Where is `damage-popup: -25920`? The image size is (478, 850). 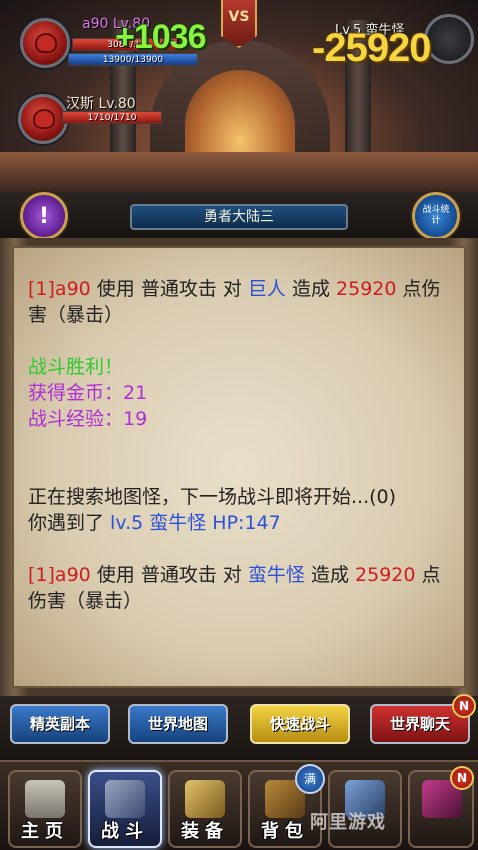
damage-popup: -25920 is located at coordinates (372, 48).